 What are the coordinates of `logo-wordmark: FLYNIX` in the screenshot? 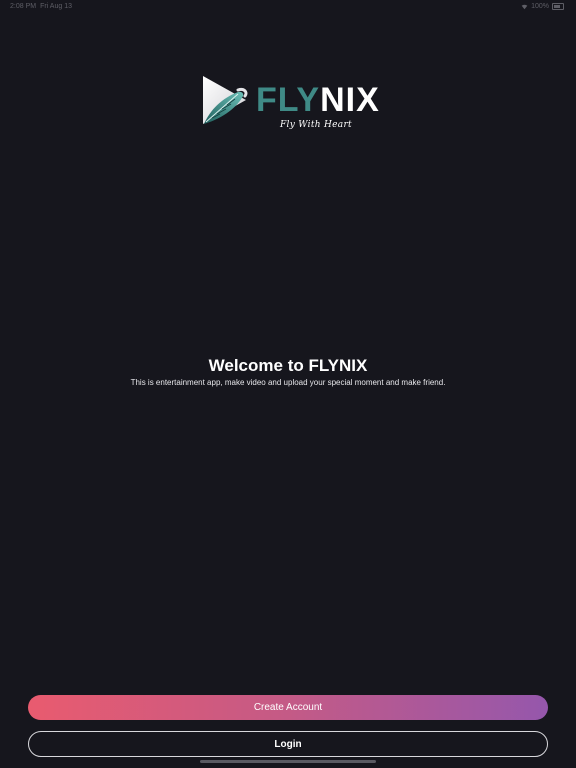 It's located at (318, 100).